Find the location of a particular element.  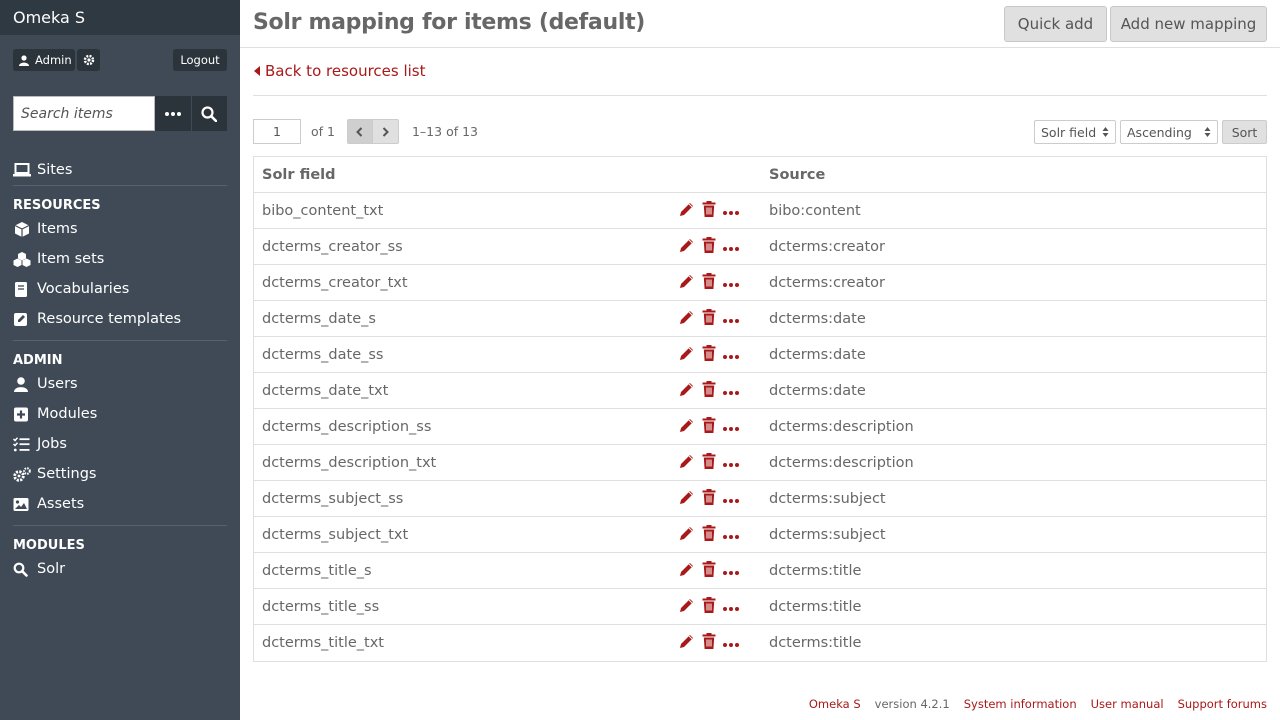

sidebar-item-items: Items is located at coordinates (120, 229).